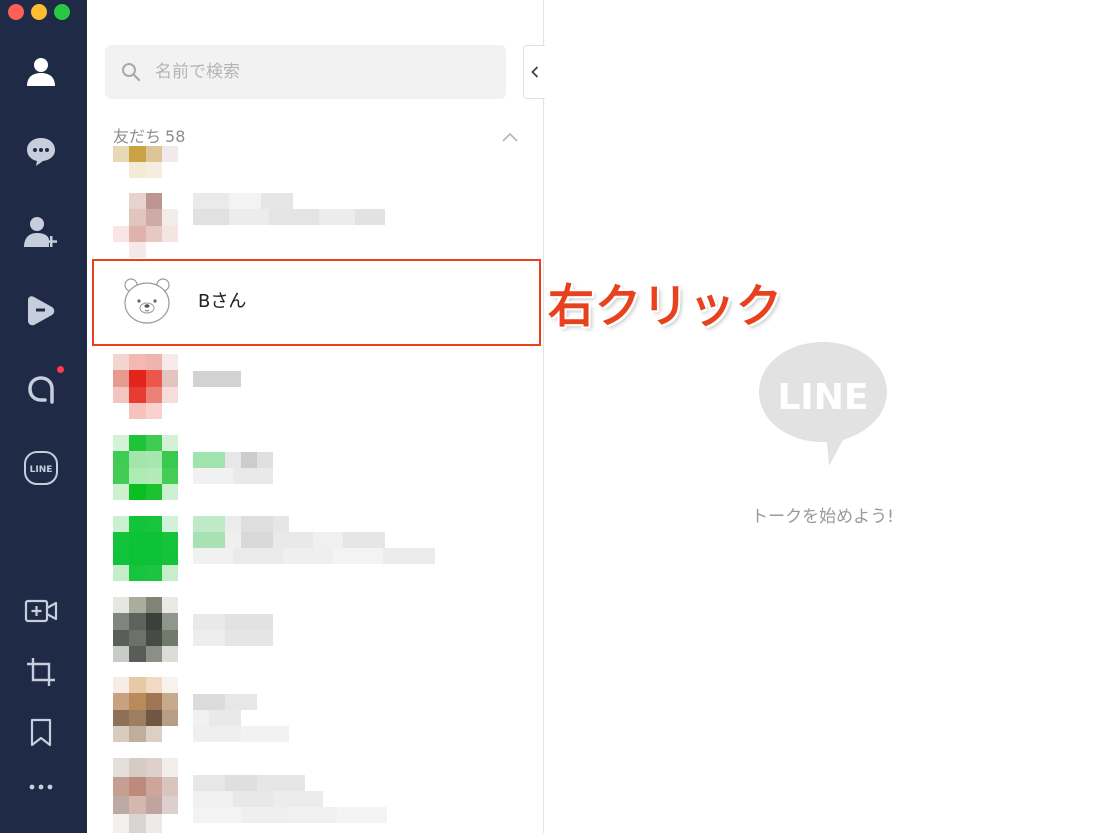 The image size is (1100, 833). I want to click on nav-timeline-button, so click(41, 310).